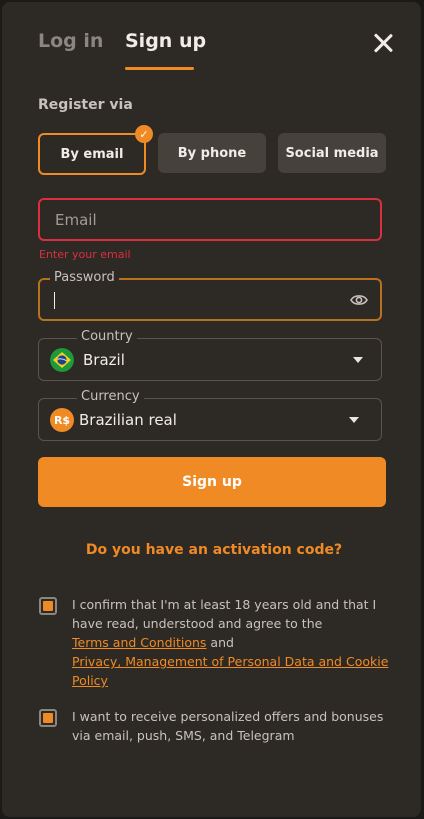  Describe the element at coordinates (54, 300) in the screenshot. I see `text-cursor` at that location.